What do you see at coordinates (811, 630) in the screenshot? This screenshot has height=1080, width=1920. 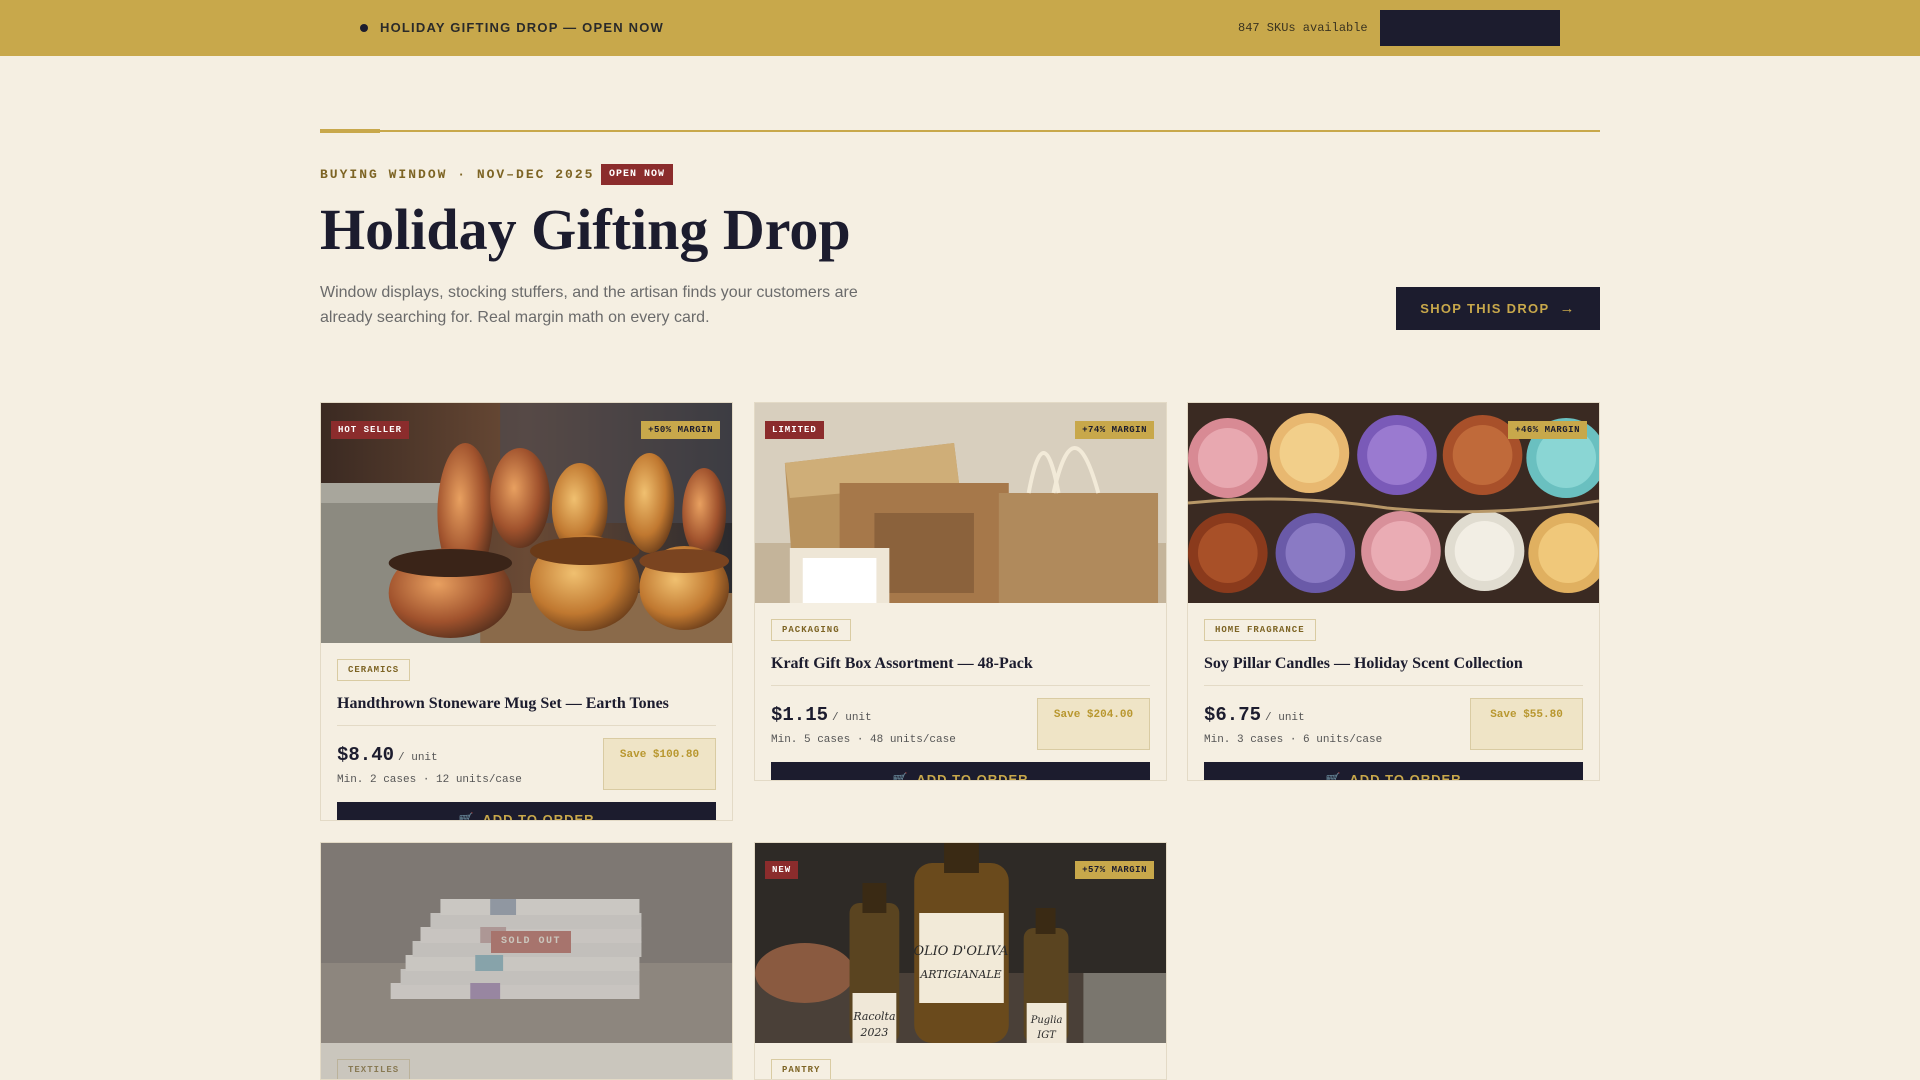 I see `category-tag: PACKAGING` at bounding box center [811, 630].